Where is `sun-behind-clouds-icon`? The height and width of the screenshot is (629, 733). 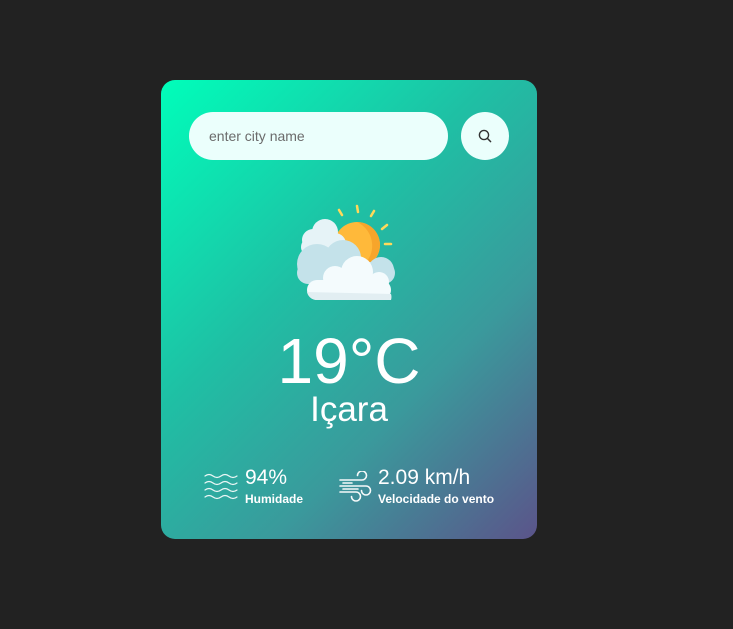 sun-behind-clouds-icon is located at coordinates (346, 252).